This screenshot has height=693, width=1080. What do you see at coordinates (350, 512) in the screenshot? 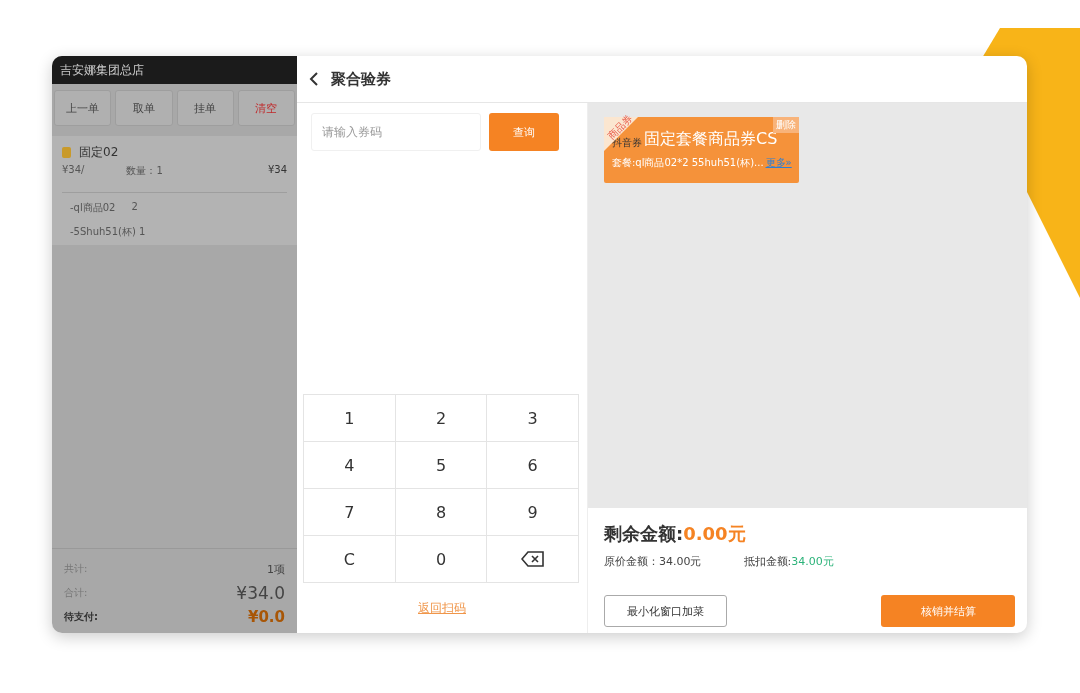
I see `keypad-key: 7` at bounding box center [350, 512].